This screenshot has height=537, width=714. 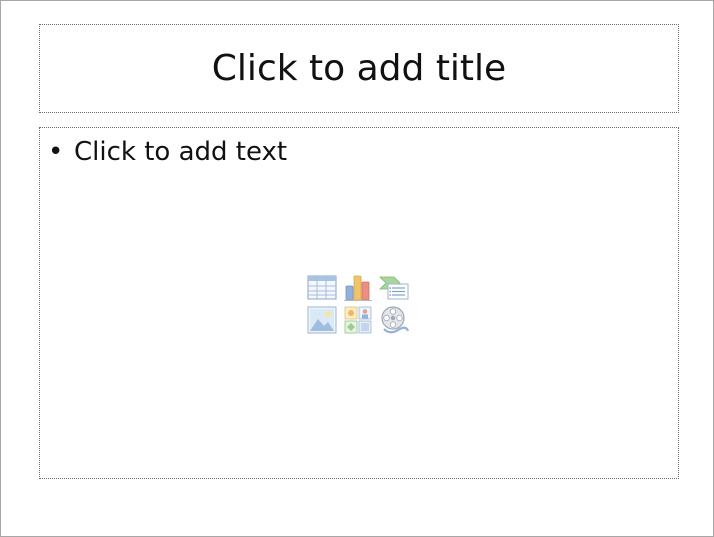 What do you see at coordinates (394, 320) in the screenshot?
I see `insert-media-icon` at bounding box center [394, 320].